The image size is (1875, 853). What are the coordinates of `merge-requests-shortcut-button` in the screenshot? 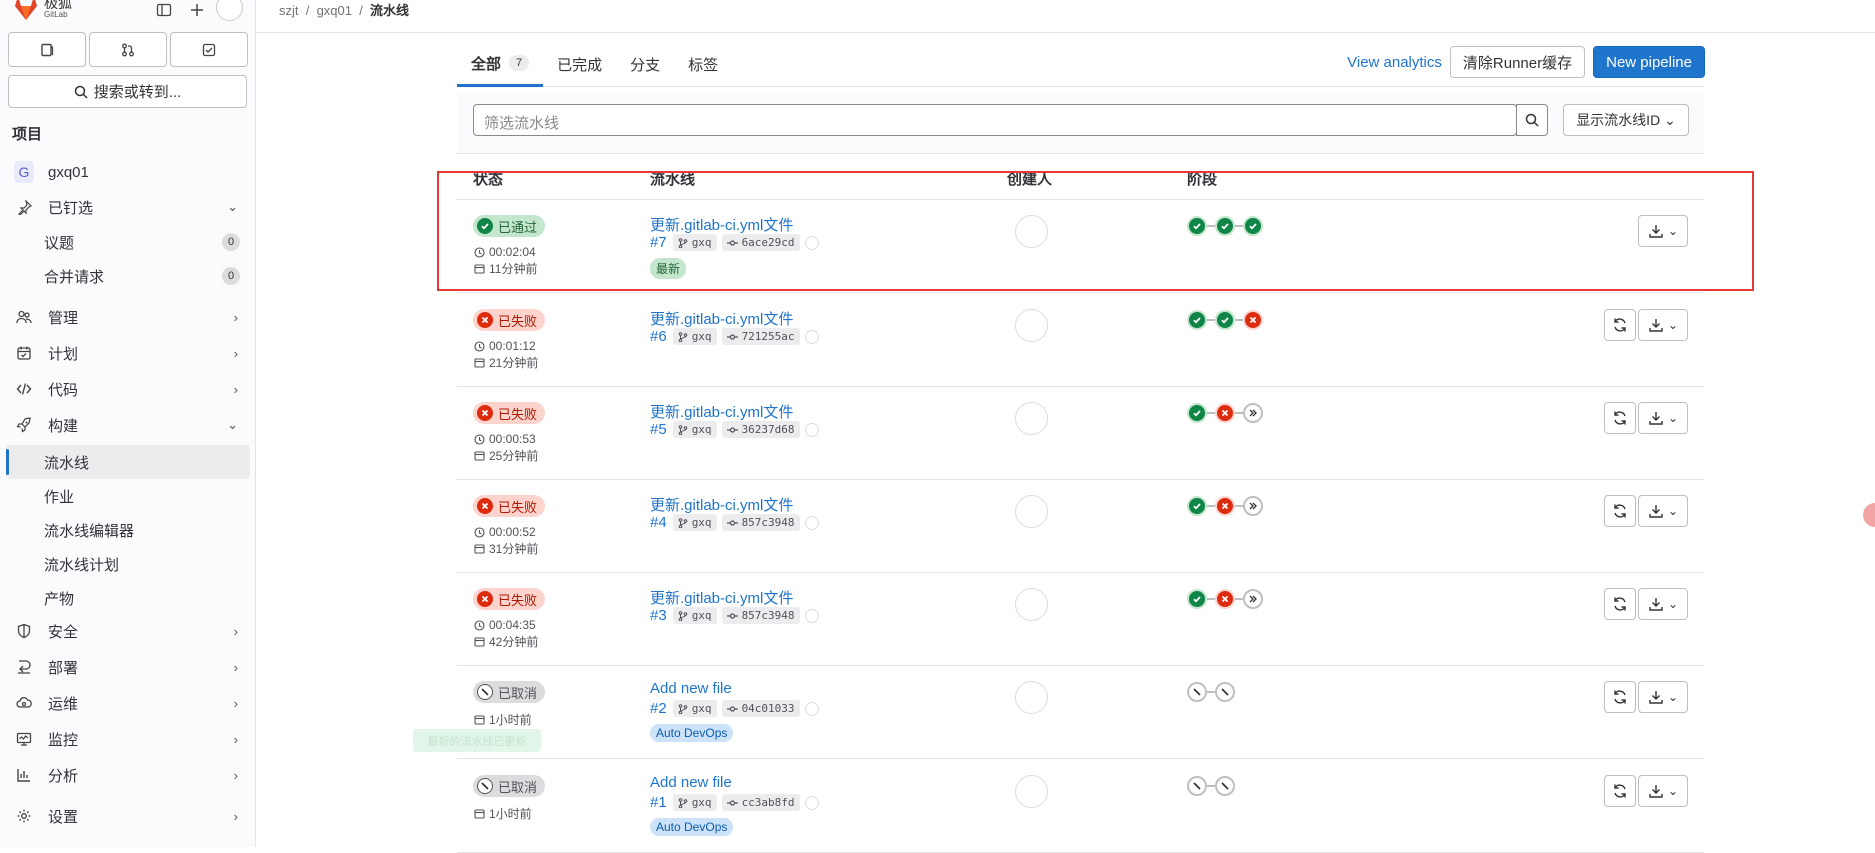 It's located at (128, 49).